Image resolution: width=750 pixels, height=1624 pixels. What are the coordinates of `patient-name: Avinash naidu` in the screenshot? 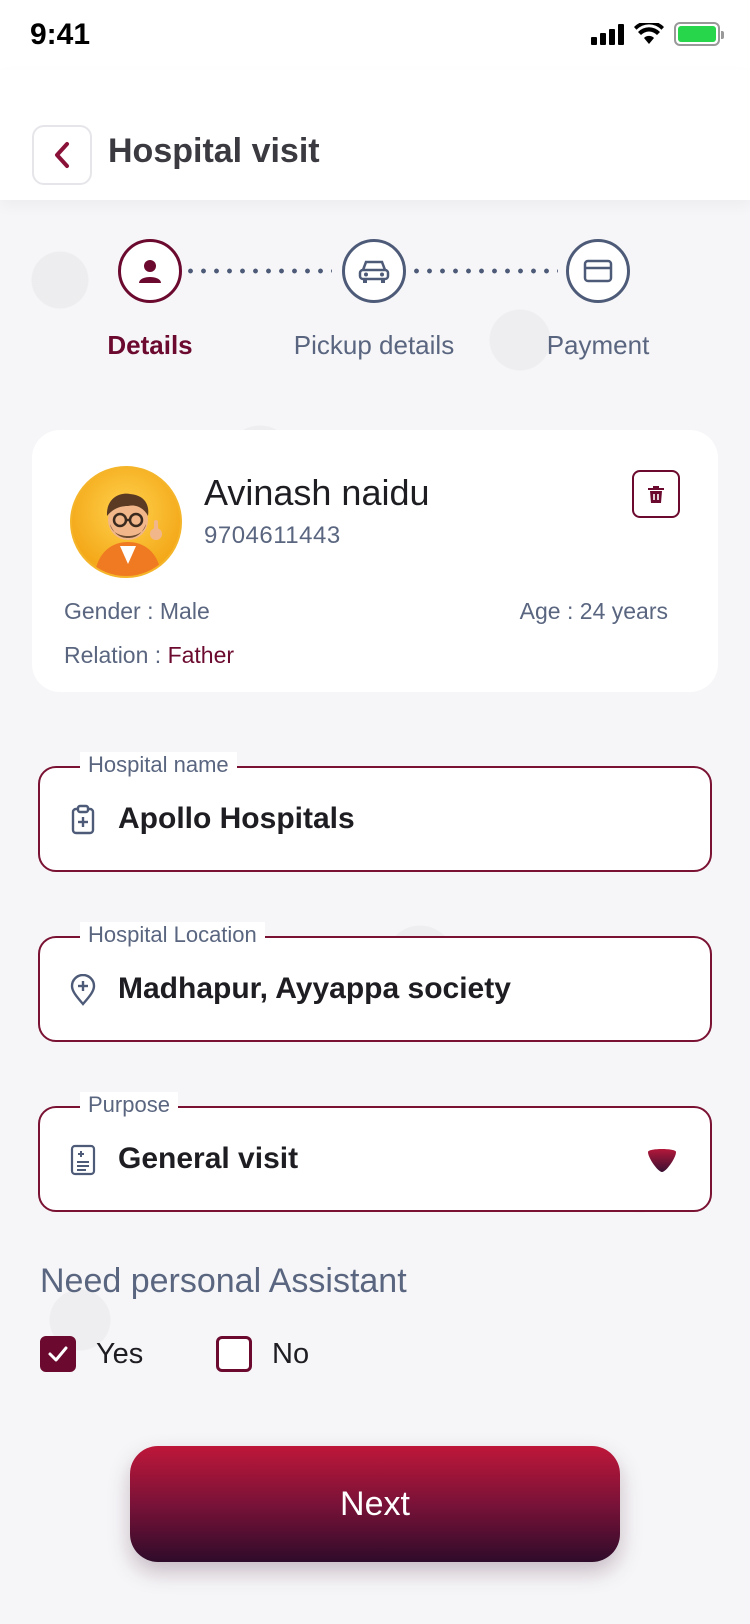 It's located at (317, 492).